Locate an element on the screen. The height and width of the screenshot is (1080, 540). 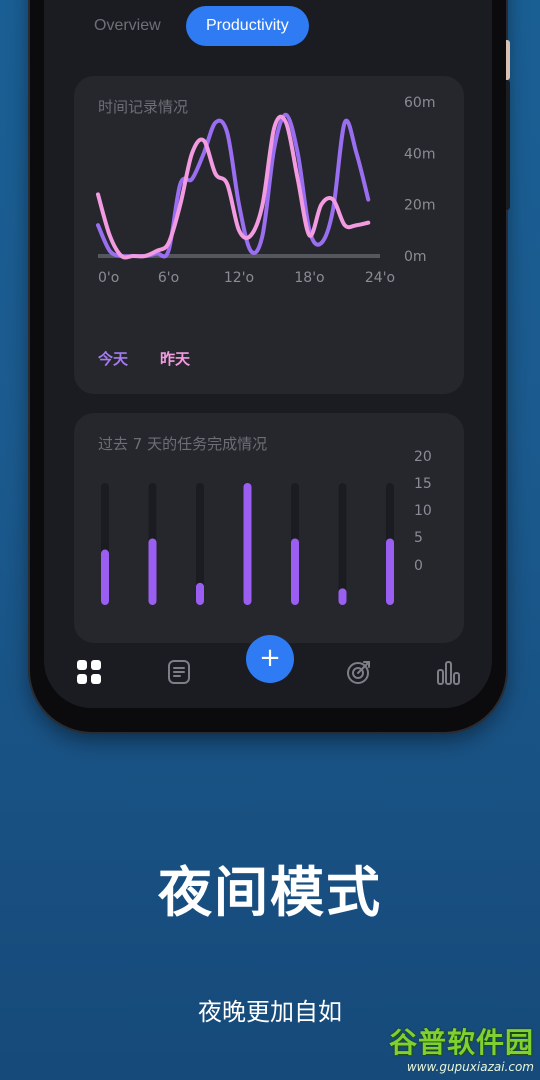
legend-yesterday: 昨天 is located at coordinates (175, 358).